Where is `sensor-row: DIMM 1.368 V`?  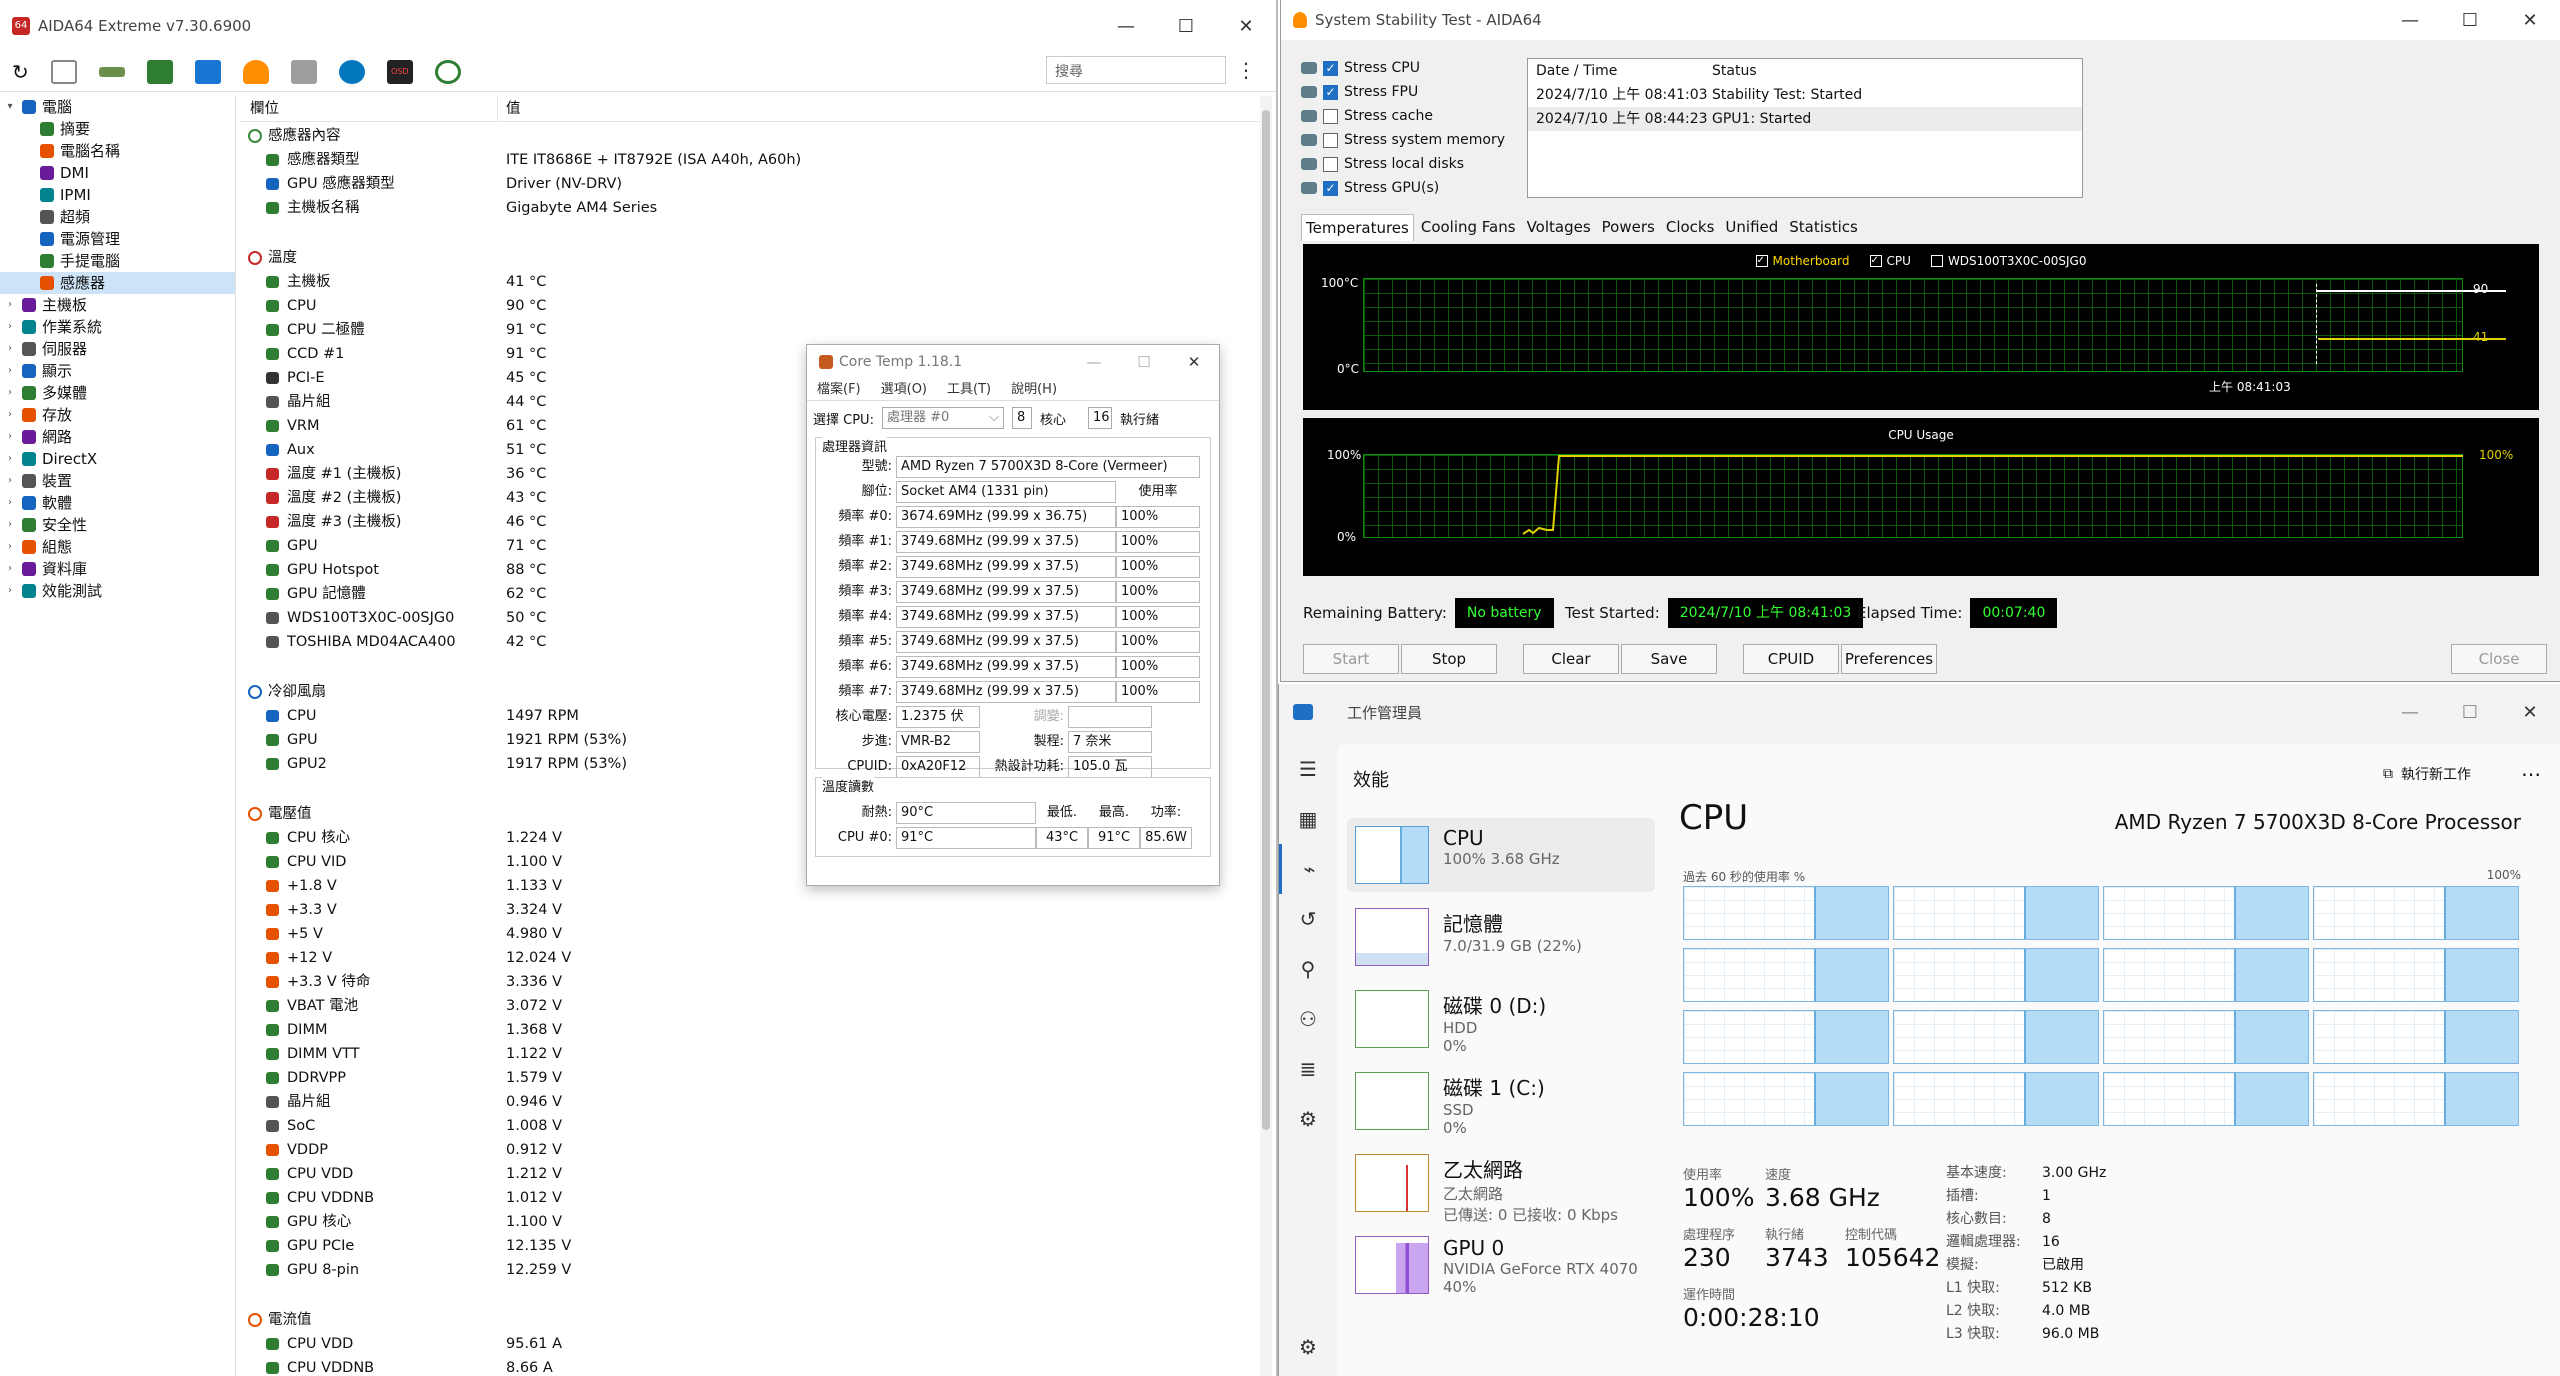
sensor-row: DIMM 1.368 V is located at coordinates (750, 1030).